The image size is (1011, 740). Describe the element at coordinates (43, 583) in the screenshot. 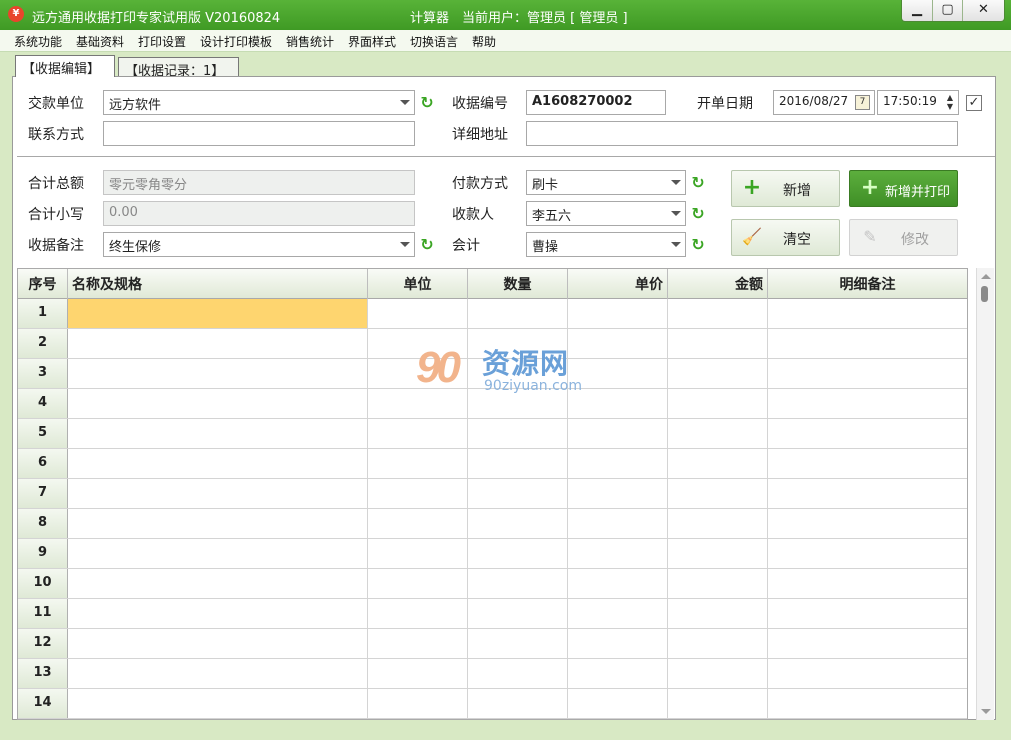

I see `row-number: 10` at that location.